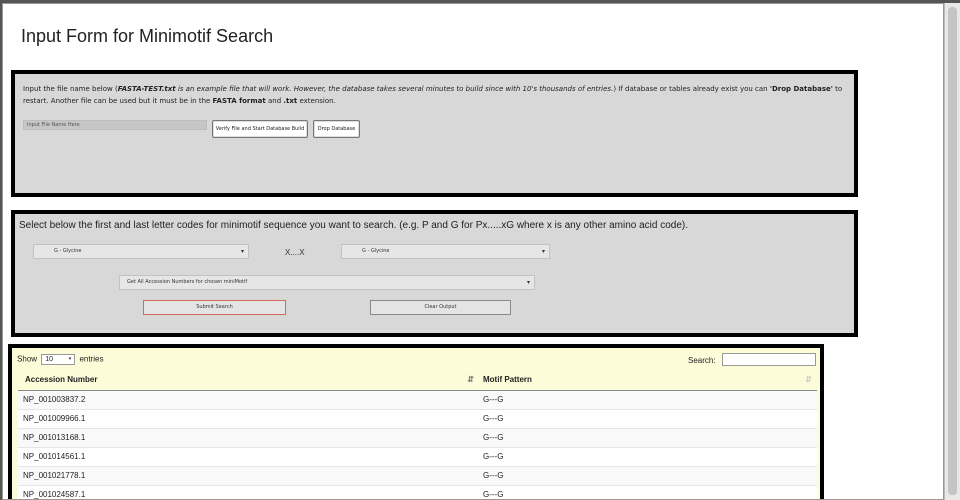 The width and height of the screenshot is (960, 500). I want to click on first-letter-value: G - Glycine, so click(68, 251).